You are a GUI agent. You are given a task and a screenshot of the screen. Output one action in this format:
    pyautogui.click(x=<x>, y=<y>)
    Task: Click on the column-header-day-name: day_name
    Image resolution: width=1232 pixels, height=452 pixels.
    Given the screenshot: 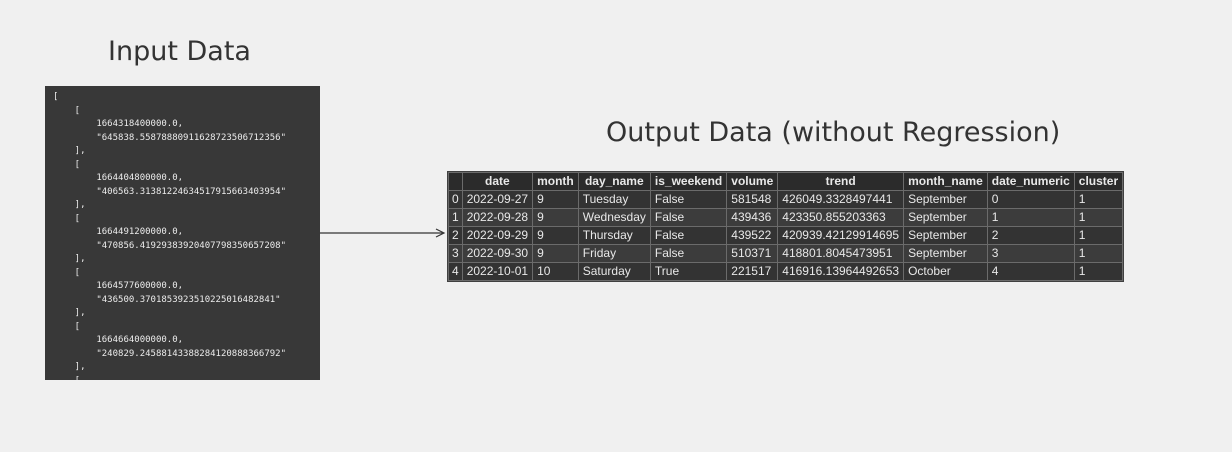 What is the action you would take?
    pyautogui.click(x=614, y=181)
    